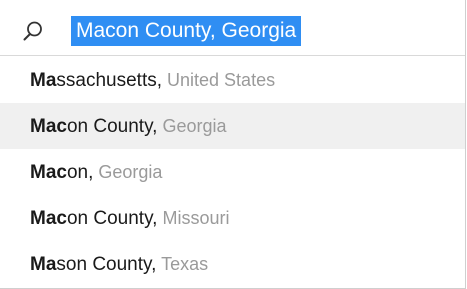 Image resolution: width=467 pixels, height=289 pixels. What do you see at coordinates (219, 80) in the screenshot?
I see `suggestion-context: United States` at bounding box center [219, 80].